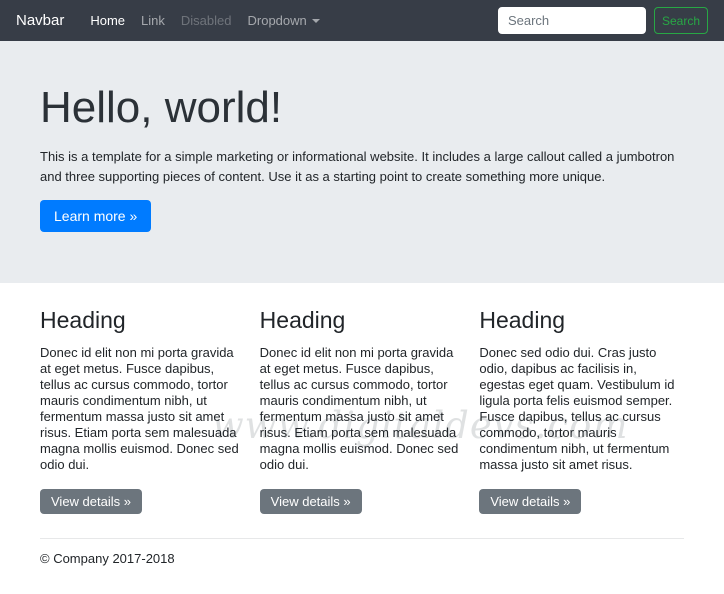  Describe the element at coordinates (153, 20) in the screenshot. I see `nav-item-link: Link` at that location.